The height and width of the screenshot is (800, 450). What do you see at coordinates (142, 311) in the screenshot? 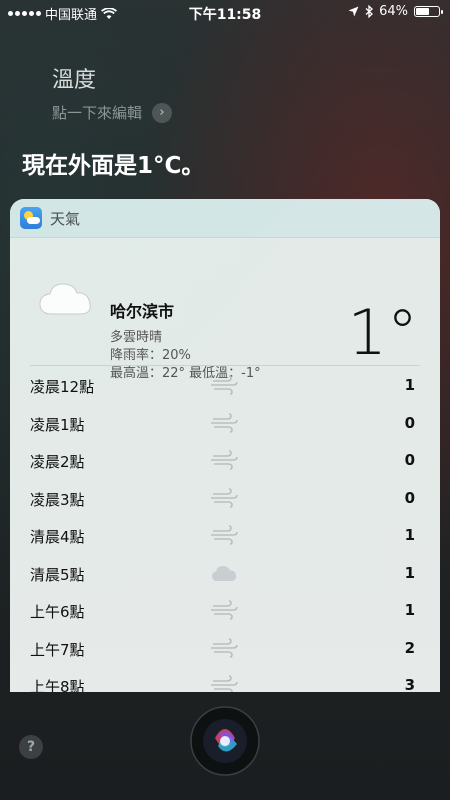
I see `city-name: 哈尔滨市` at bounding box center [142, 311].